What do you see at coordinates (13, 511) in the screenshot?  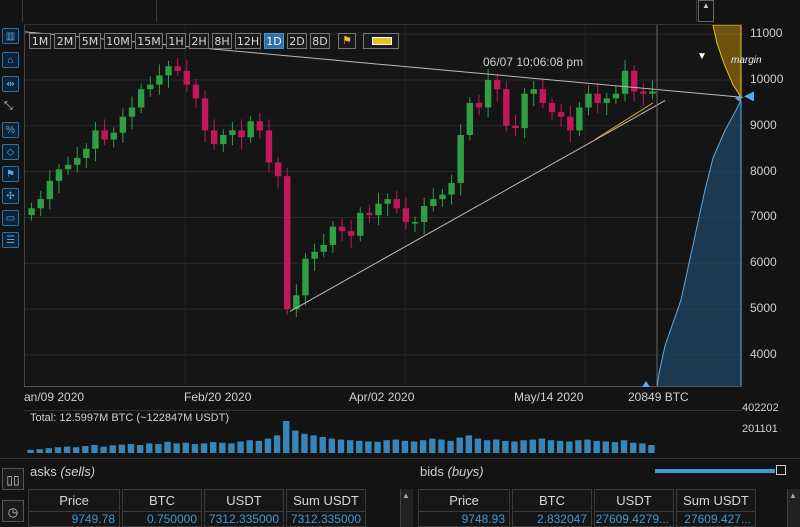 I see `history-icon: ◷` at bounding box center [13, 511].